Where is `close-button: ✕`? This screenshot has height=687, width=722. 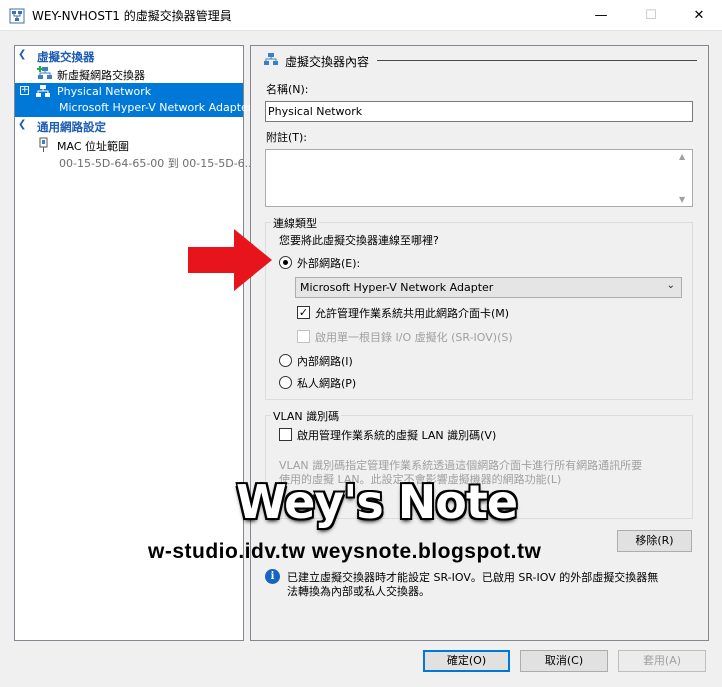
close-button: ✕ is located at coordinates (699, 15).